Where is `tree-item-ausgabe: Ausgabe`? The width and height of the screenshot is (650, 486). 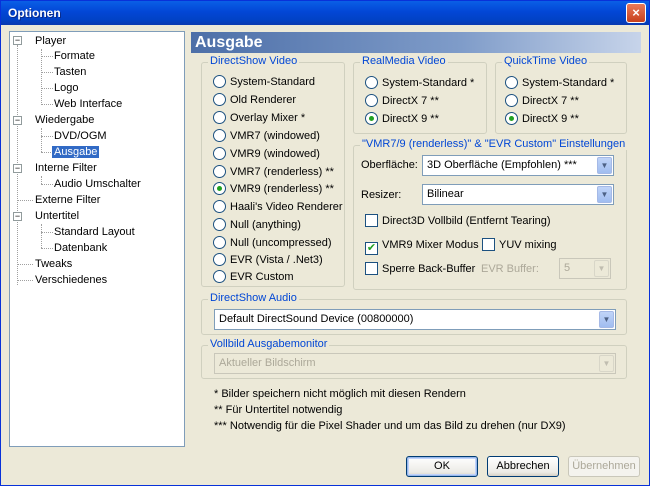
tree-item-ausgabe: Ausgabe is located at coordinates (76, 152).